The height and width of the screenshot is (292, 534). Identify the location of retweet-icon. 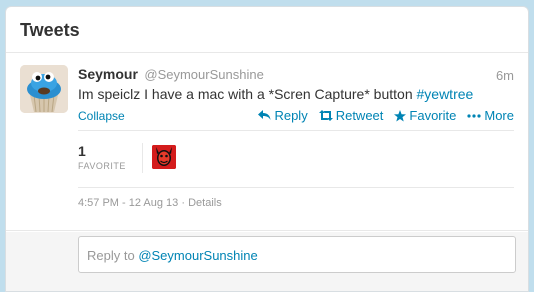
(325, 115).